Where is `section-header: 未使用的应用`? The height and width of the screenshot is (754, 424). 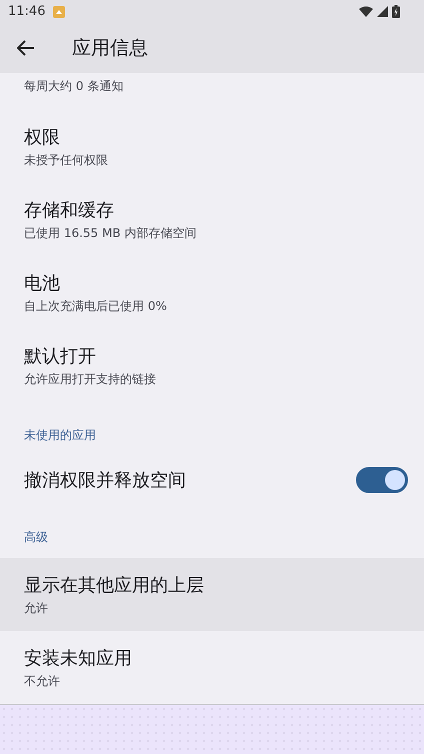
section-header: 未使用的应用 is located at coordinates (60, 435).